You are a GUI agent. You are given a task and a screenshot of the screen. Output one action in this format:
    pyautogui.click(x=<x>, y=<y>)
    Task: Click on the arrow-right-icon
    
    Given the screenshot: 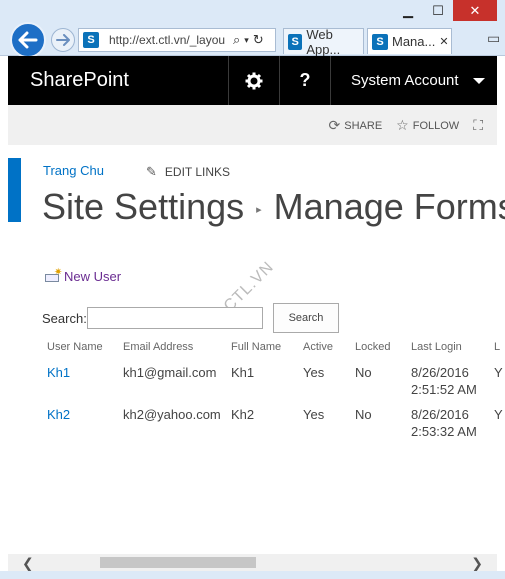 What is the action you would take?
    pyautogui.click(x=63, y=40)
    